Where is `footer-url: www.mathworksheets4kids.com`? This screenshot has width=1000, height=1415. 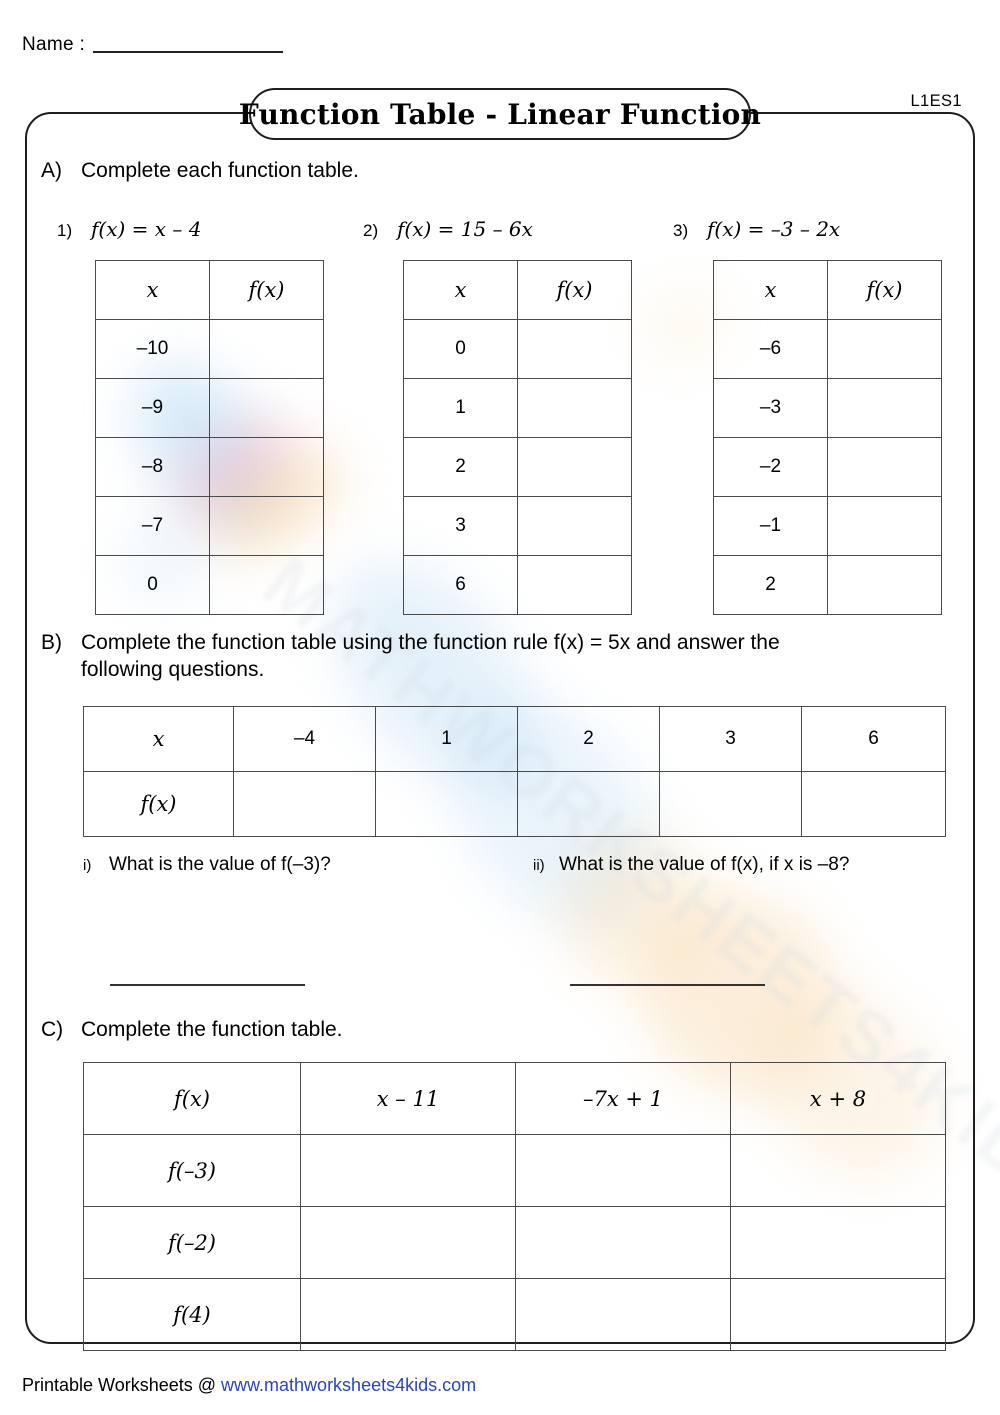 footer-url: www.mathworksheets4kids.com is located at coordinates (348, 1385).